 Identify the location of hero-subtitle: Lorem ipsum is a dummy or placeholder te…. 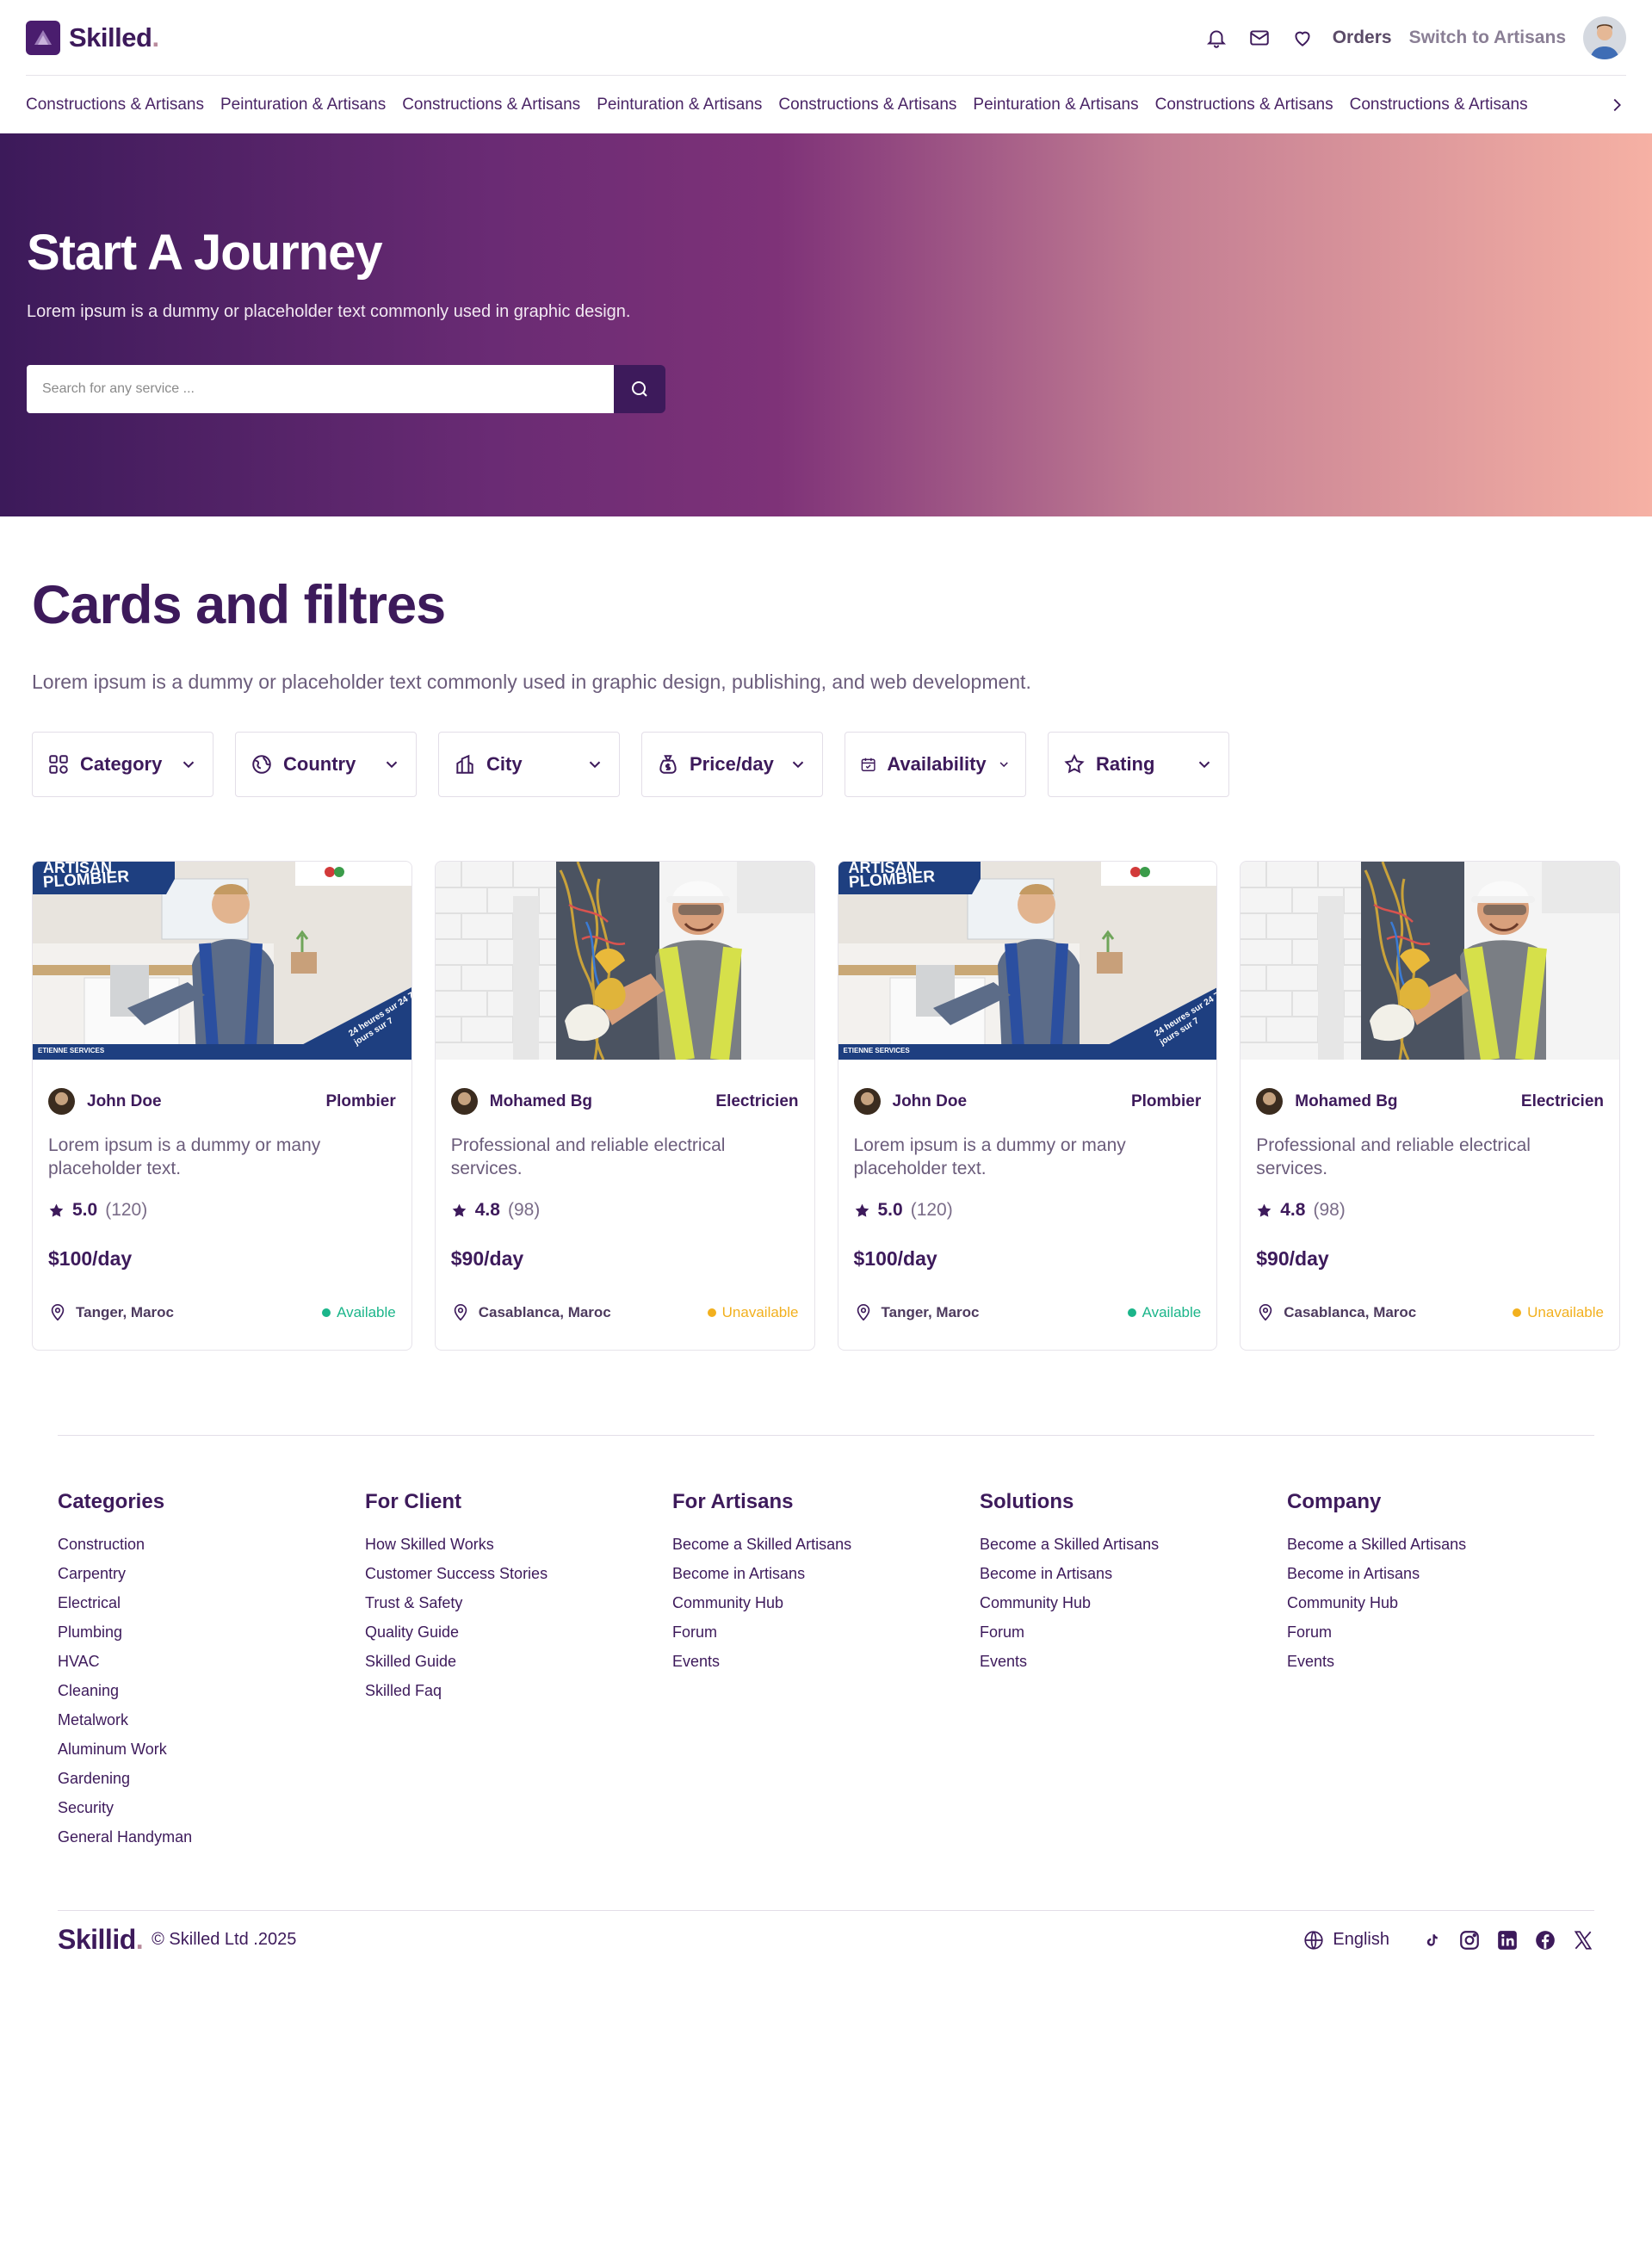
(329, 311).